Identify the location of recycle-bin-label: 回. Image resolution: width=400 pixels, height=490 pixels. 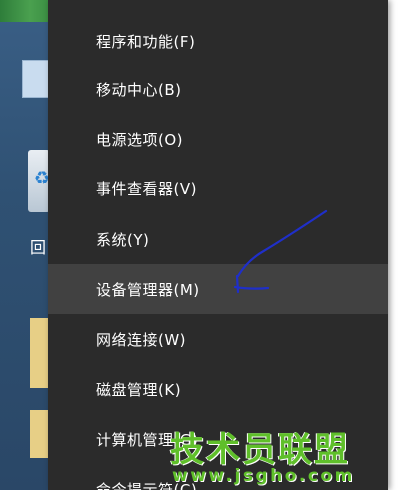
(38, 247).